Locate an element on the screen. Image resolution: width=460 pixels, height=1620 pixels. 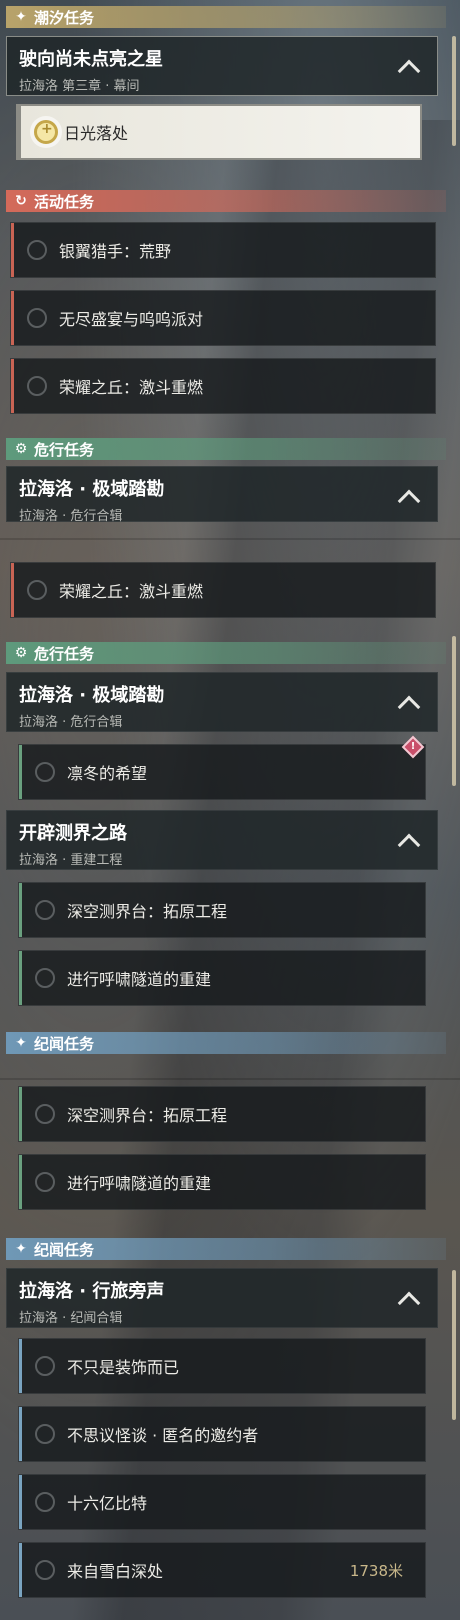
task-item: 银翼猎手：荒野 is located at coordinates (223, 250).